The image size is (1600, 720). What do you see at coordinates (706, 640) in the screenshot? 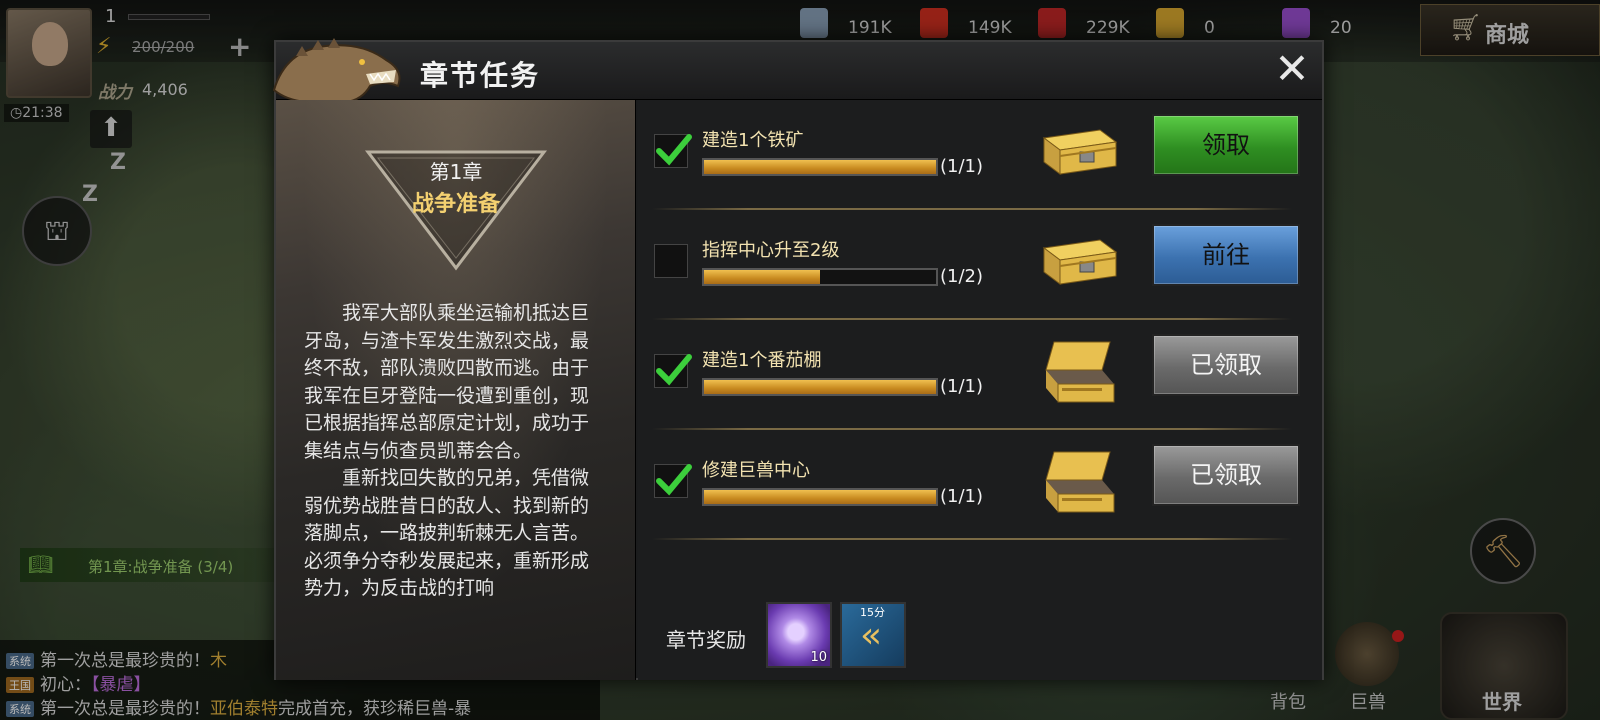
I see `reward-label: 章节奖励` at bounding box center [706, 640].